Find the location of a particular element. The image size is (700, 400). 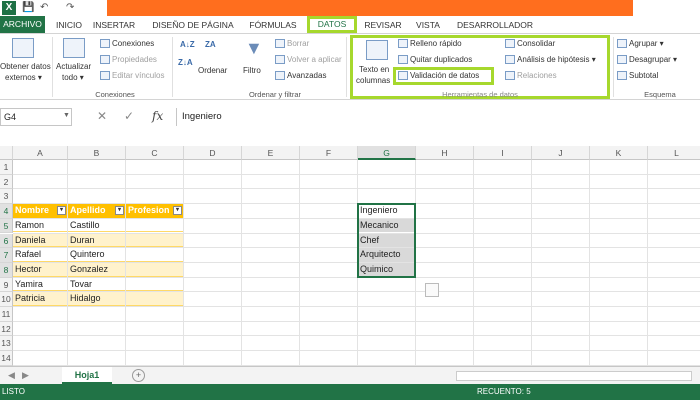

tab-archivo: ARCHIVO is located at coordinates (22, 24).